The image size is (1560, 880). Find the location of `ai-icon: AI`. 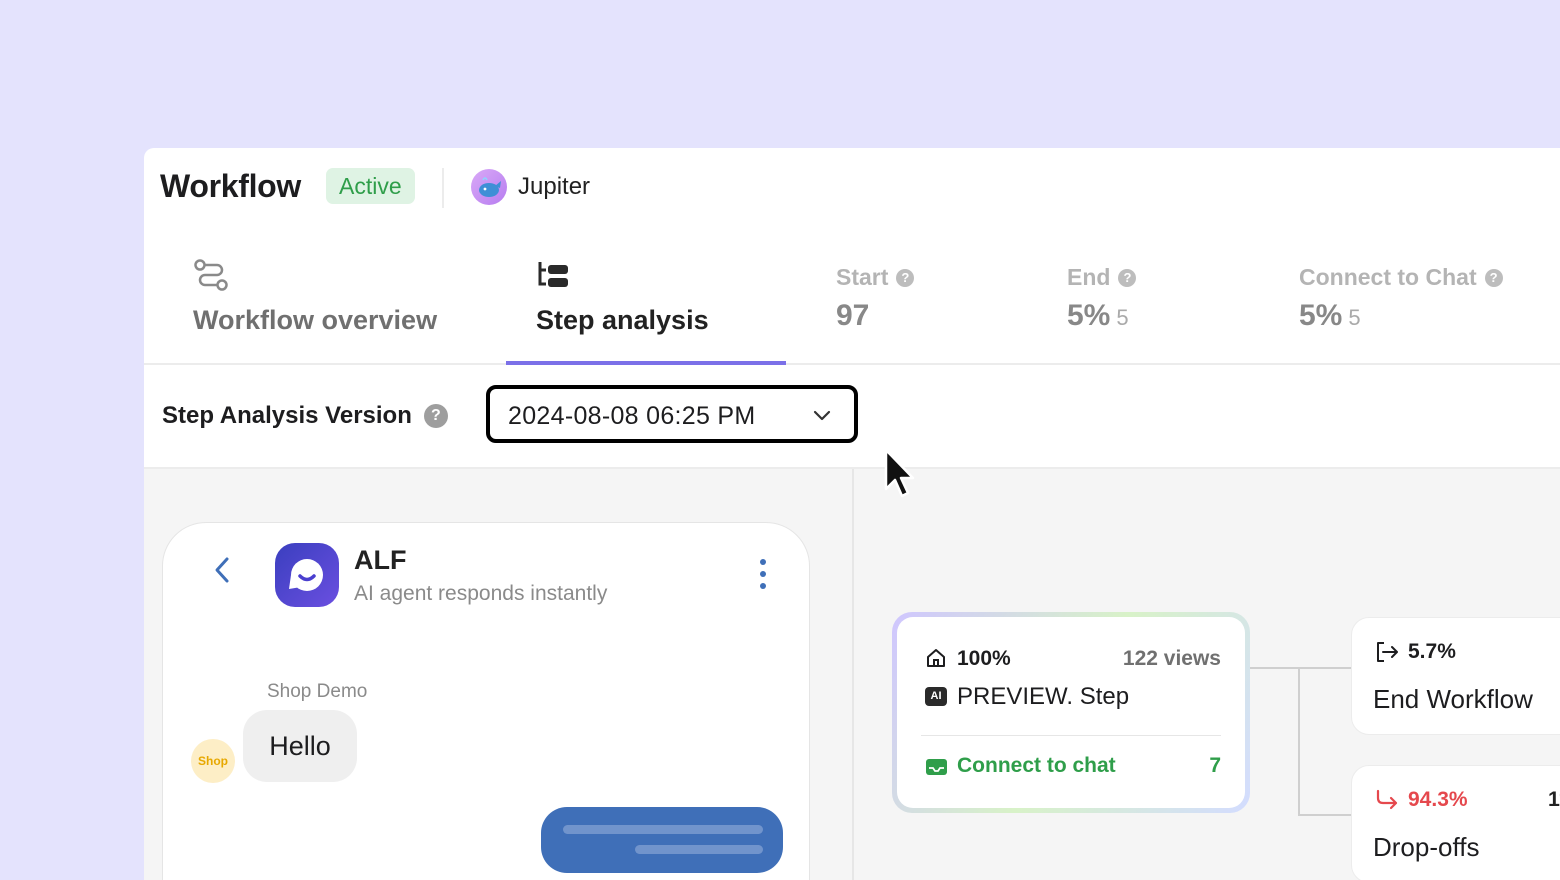

ai-icon: AI is located at coordinates (936, 696).